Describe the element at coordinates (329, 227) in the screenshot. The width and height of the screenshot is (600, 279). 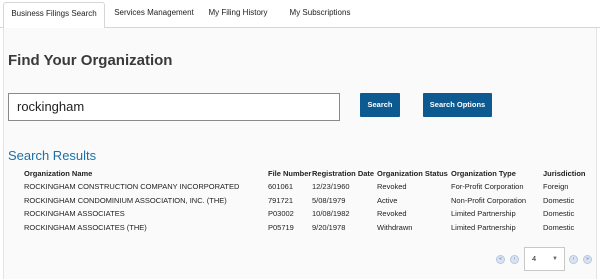
I see `registration-date: 9/20/1978` at that location.